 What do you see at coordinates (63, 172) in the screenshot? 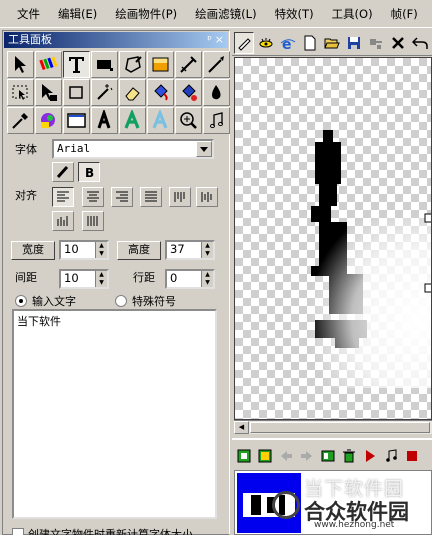
I see `italic-toggle` at bounding box center [63, 172].